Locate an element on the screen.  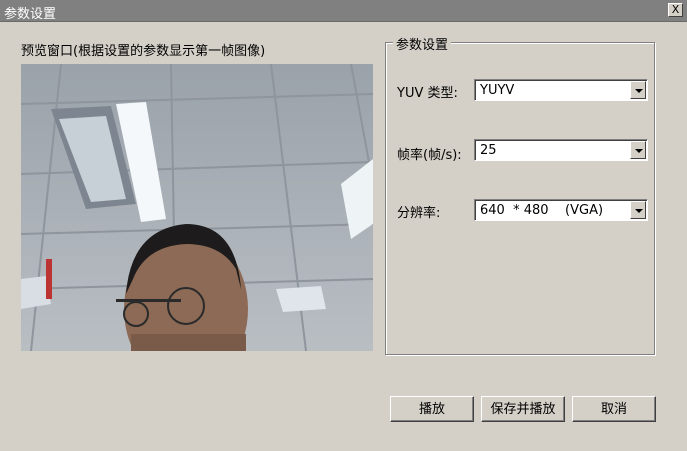
close-button: X is located at coordinates (675, 10).